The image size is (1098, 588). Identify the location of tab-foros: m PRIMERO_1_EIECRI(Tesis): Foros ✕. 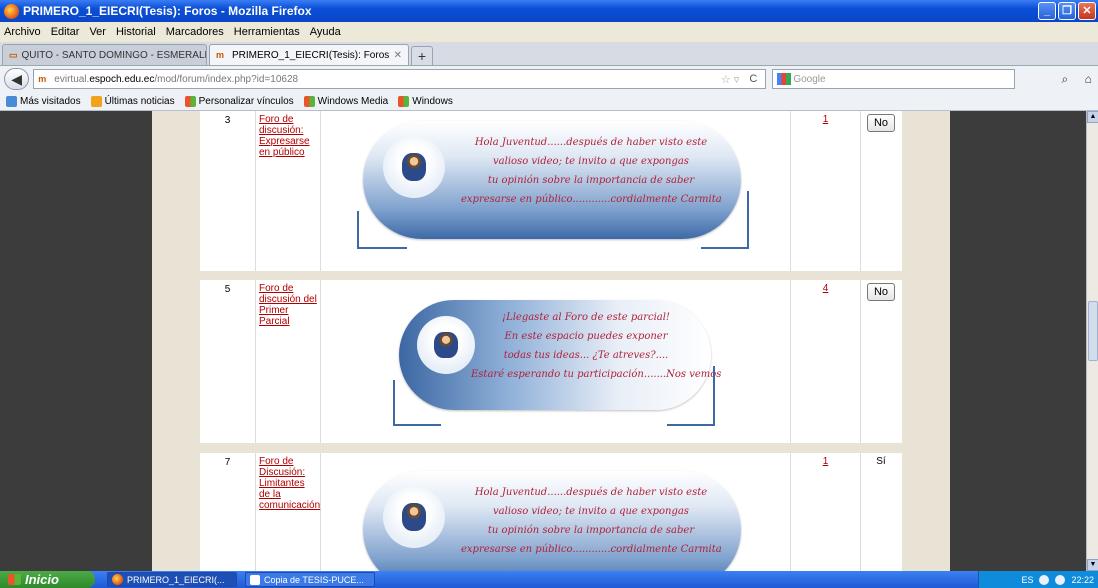
(309, 54).